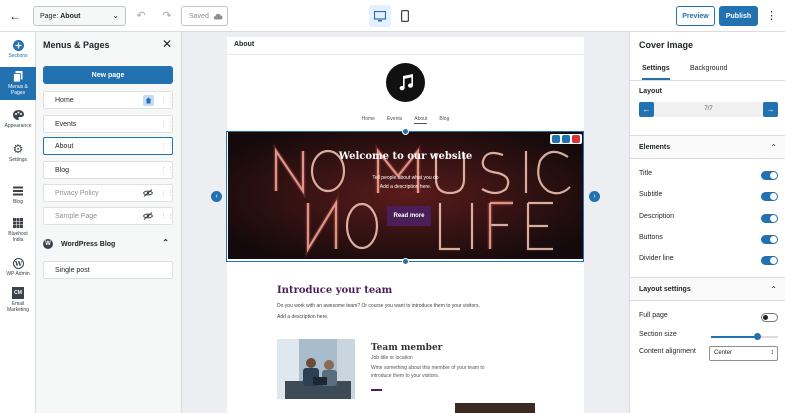 Image resolution: width=785 pixels, height=413 pixels. What do you see at coordinates (707, 147) in the screenshot?
I see `elements-section-header: Elements ⌃` at bounding box center [707, 147].